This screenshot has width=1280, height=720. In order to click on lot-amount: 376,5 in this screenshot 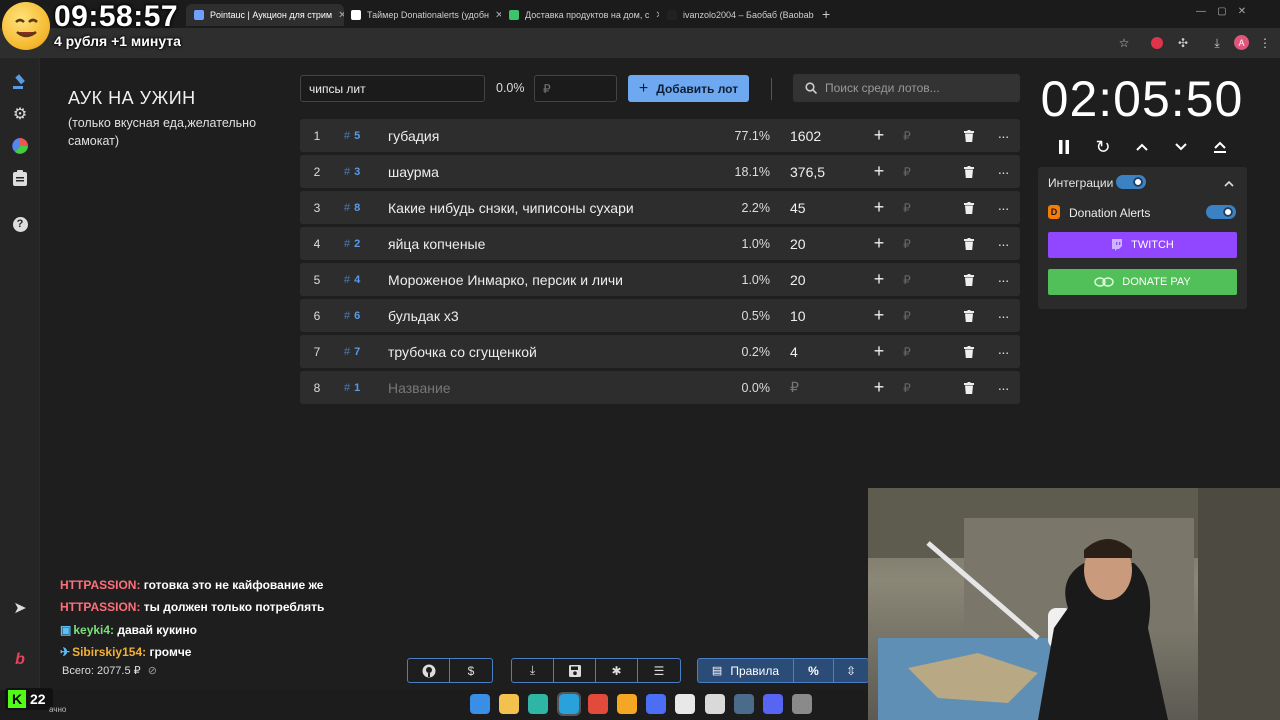, I will do `click(825, 171)`.